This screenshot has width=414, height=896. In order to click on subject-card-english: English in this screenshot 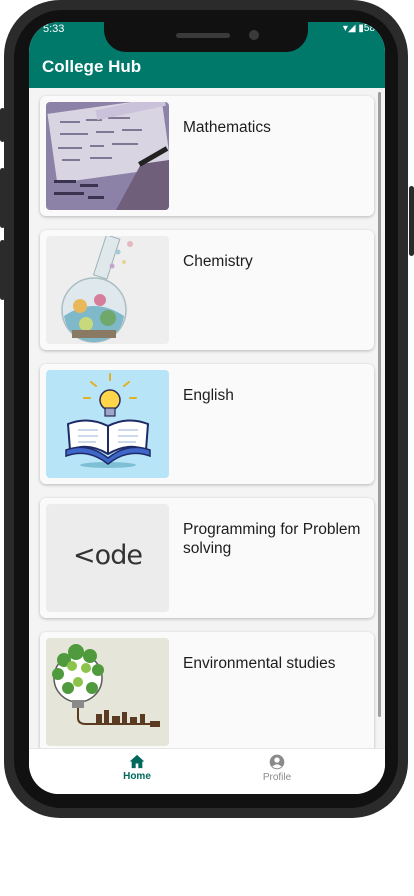, I will do `click(207, 424)`.